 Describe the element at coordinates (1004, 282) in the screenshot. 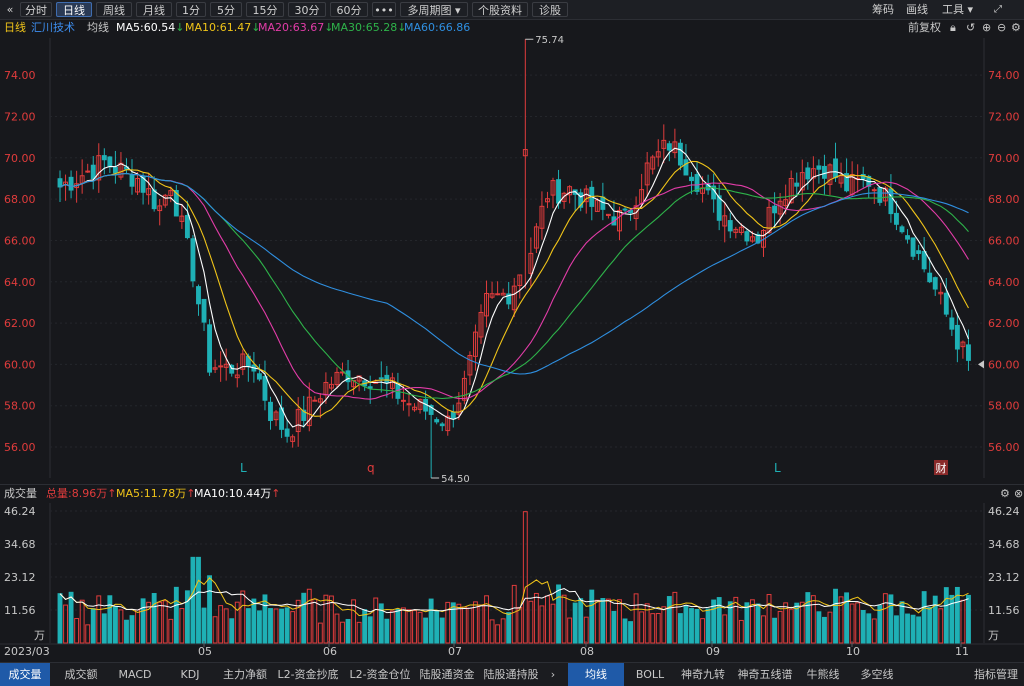

I see `price-tick-label-right: 64.00` at that location.